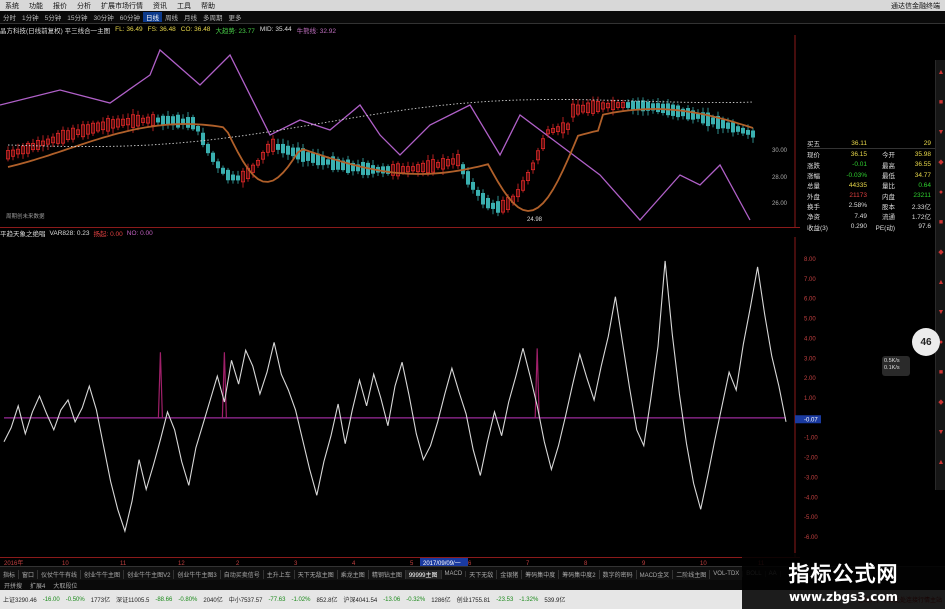 The width and height of the screenshot is (945, 609). I want to click on period-tab-1: 1分钟, so click(30, 17).